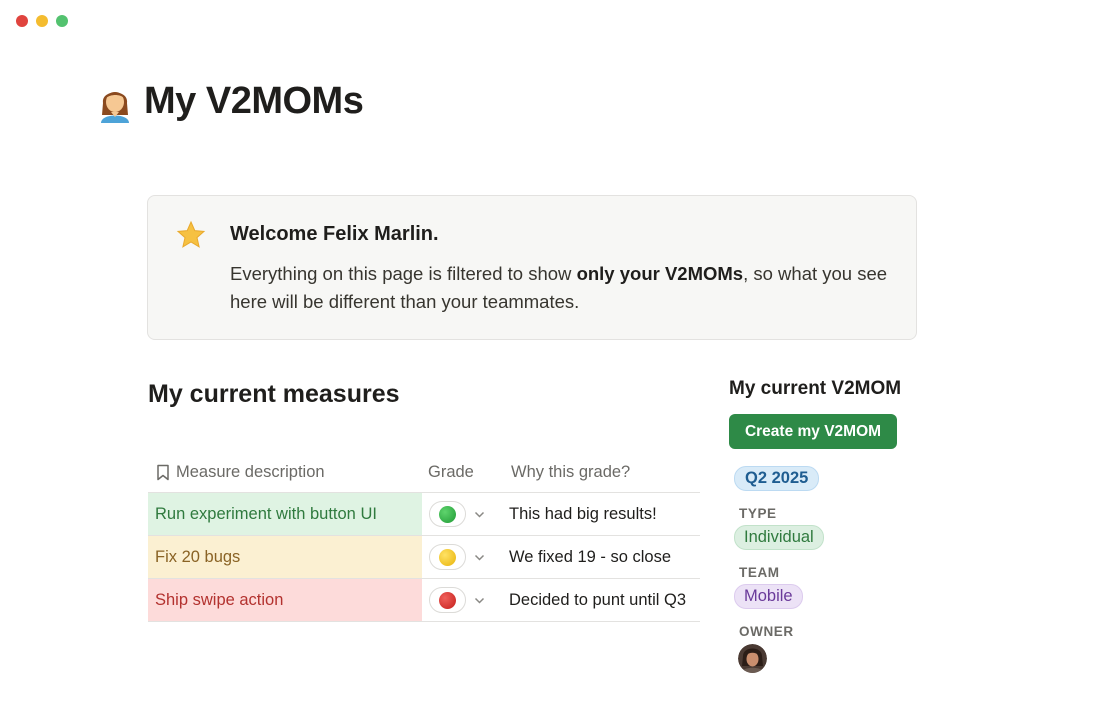 The height and width of the screenshot is (720, 1096). I want to click on type-label: TYPE, so click(758, 513).